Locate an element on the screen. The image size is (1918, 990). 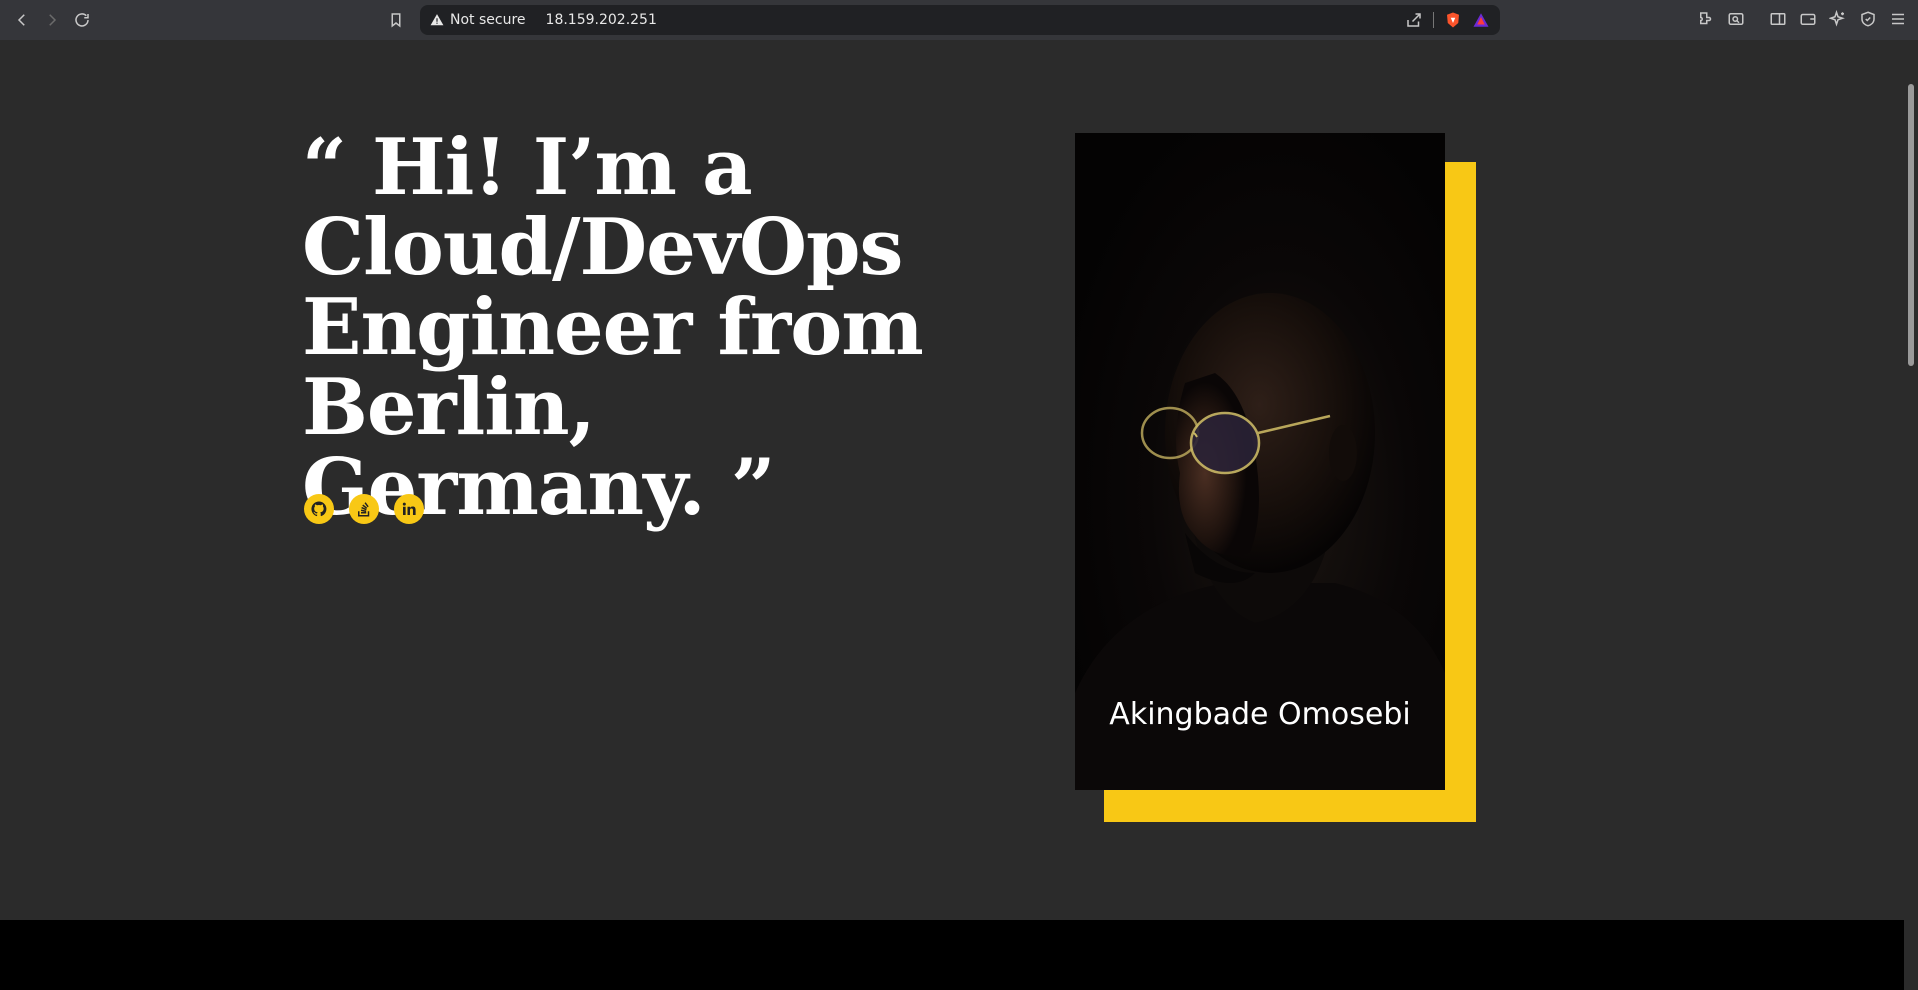
reload-icon is located at coordinates (82, 20).